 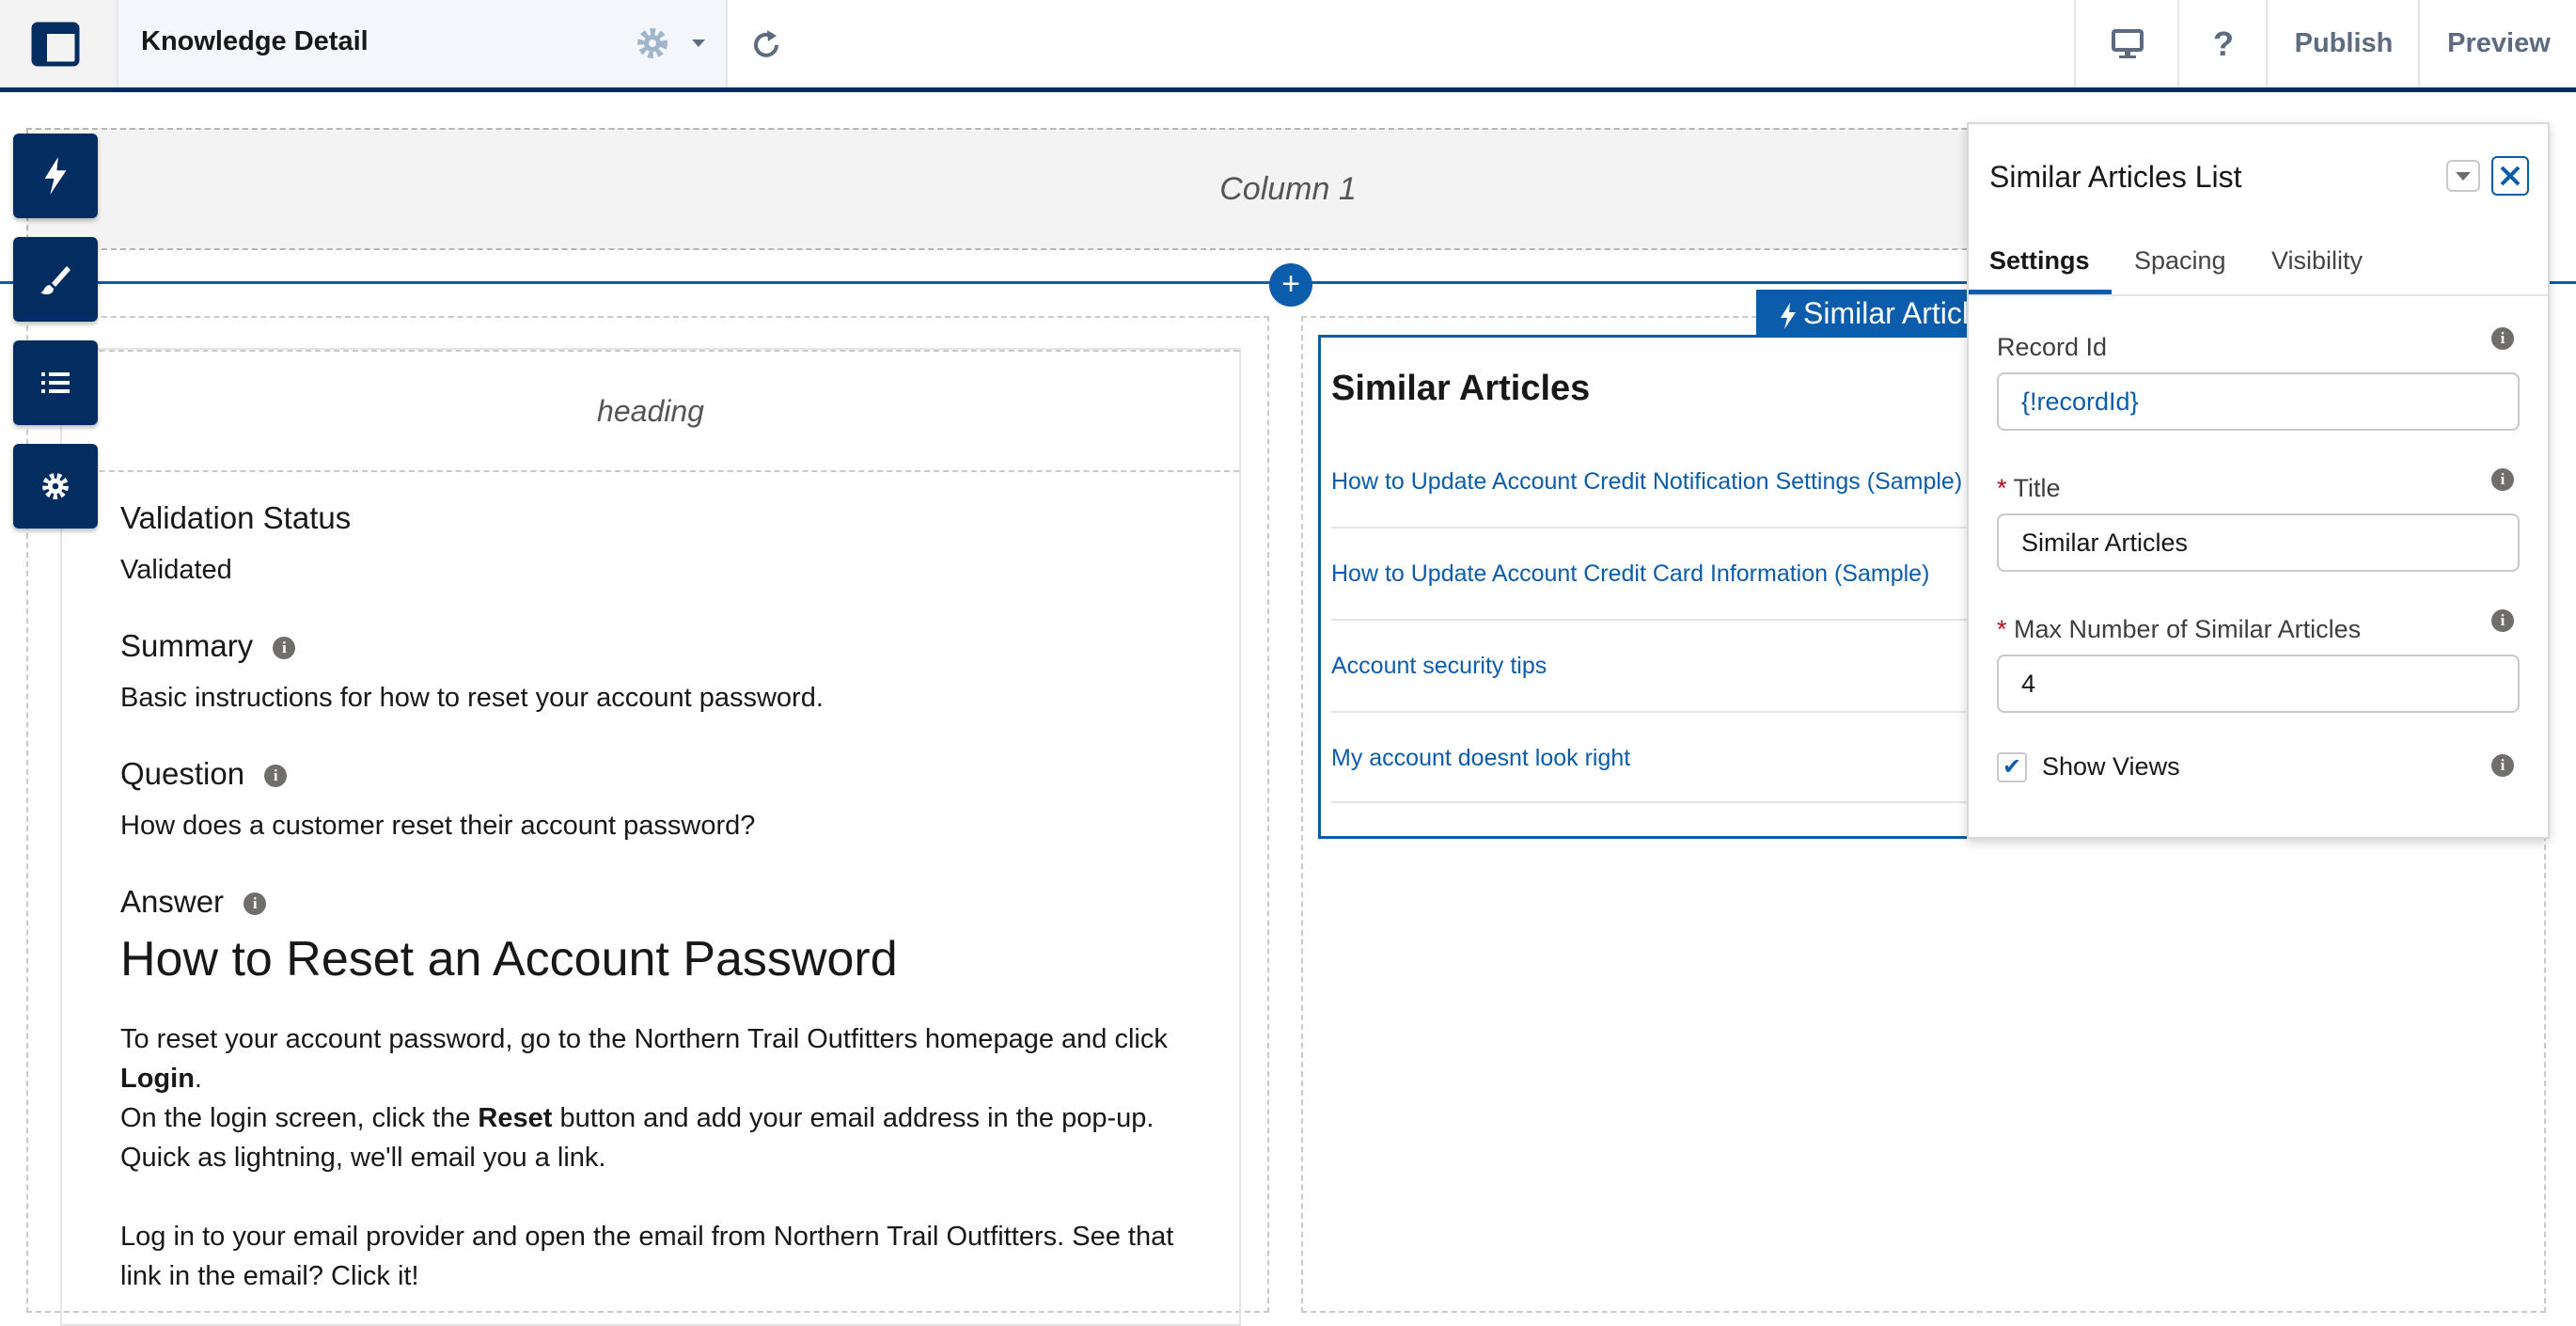 I want to click on active-tab-indicator, so click(x=2041, y=292).